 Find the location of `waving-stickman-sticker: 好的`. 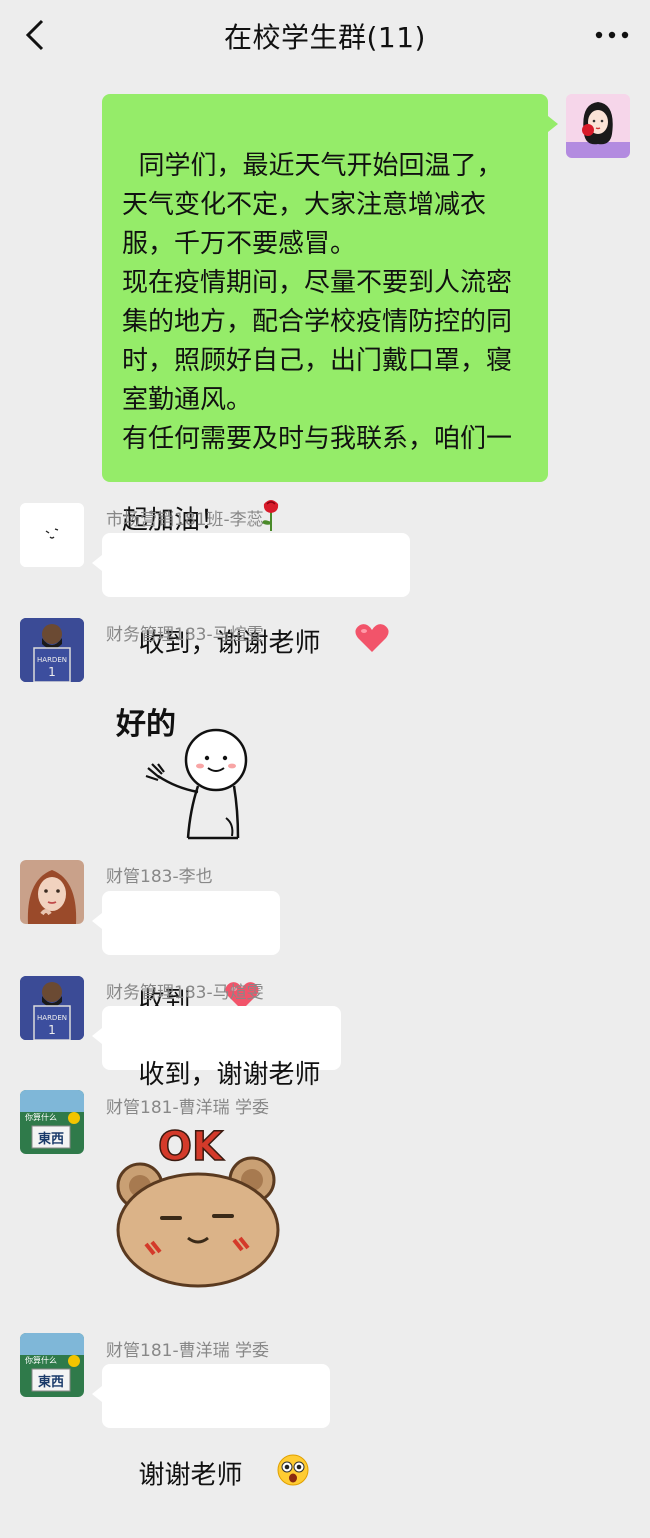

waving-stickman-sticker: 好的 is located at coordinates (186, 775).